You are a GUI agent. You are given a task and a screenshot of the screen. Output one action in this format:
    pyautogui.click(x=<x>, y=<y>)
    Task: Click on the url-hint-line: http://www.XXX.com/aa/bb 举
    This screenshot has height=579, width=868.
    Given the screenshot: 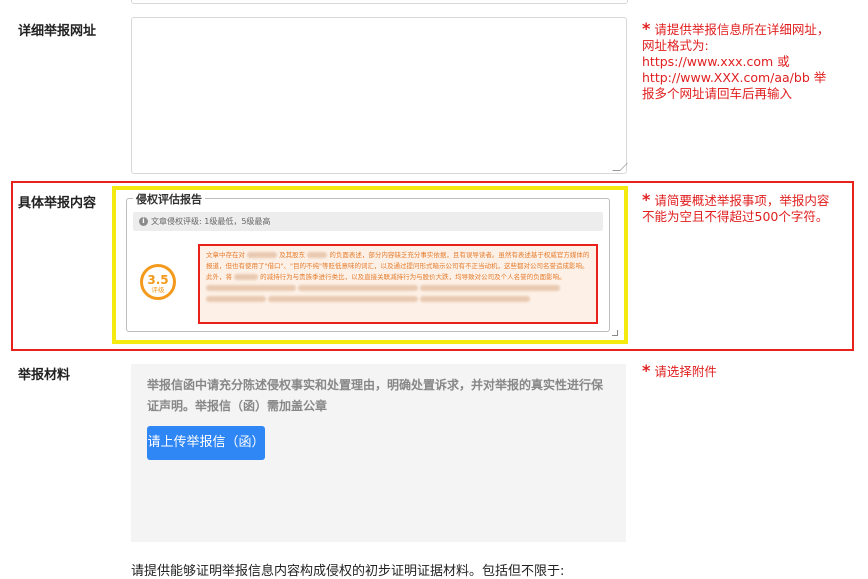 What is the action you would take?
    pyautogui.click(x=734, y=77)
    